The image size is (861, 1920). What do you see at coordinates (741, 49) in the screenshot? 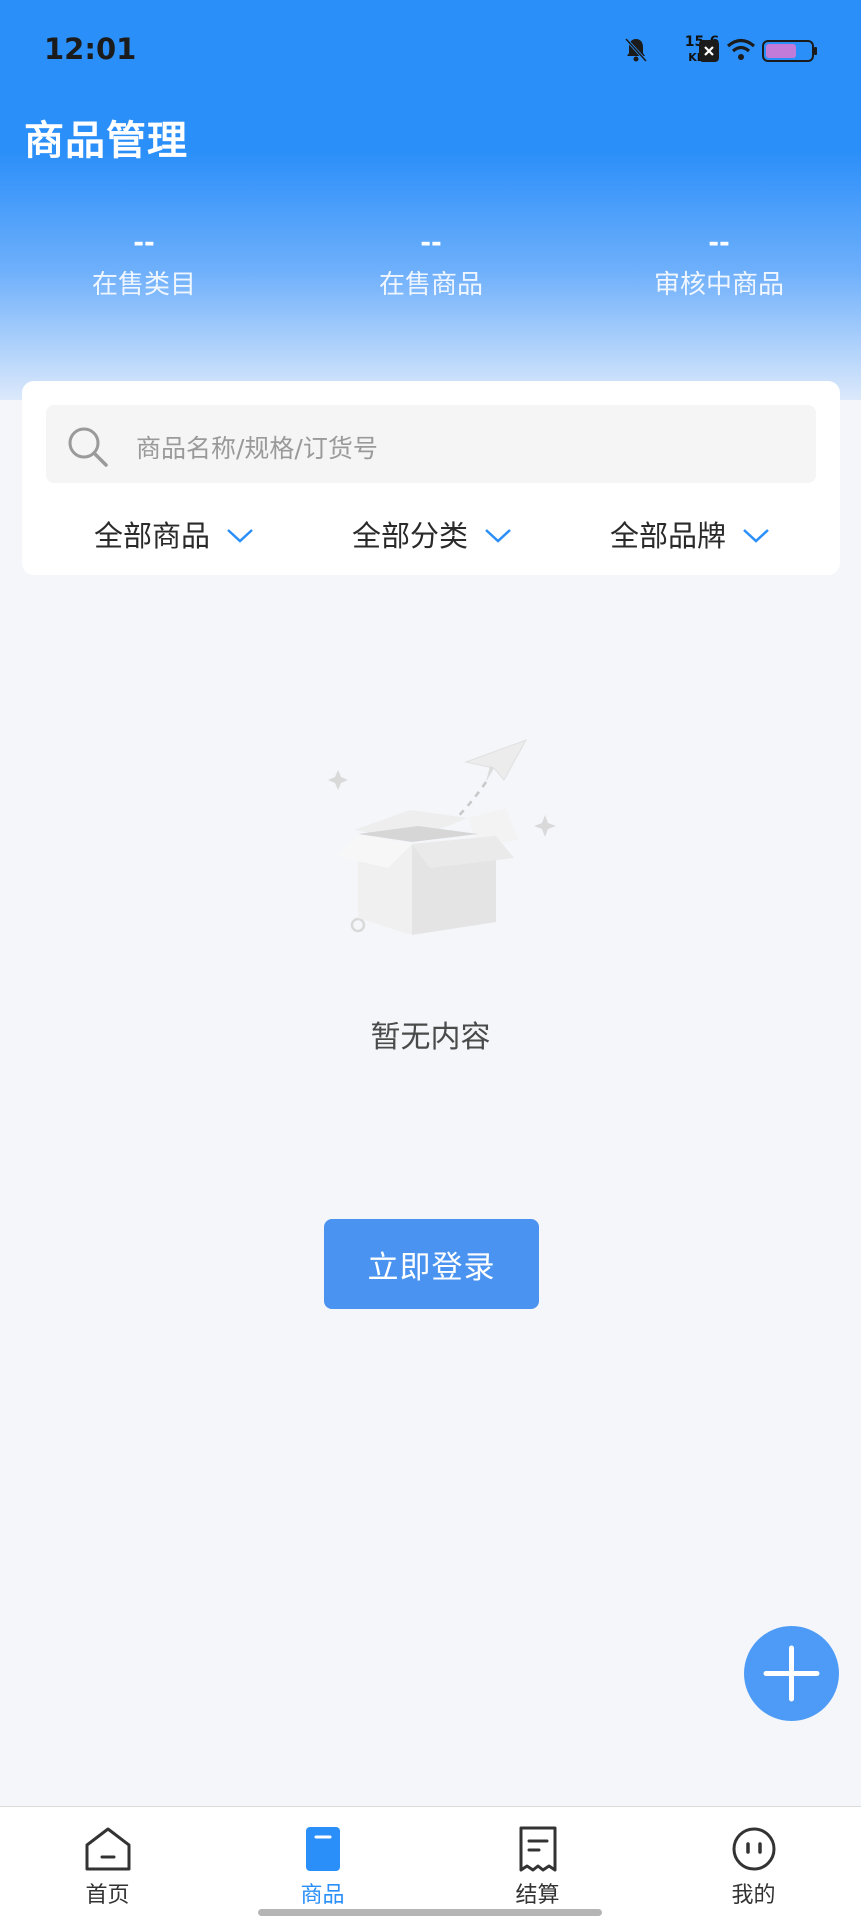
I see `wifi-icon` at bounding box center [741, 49].